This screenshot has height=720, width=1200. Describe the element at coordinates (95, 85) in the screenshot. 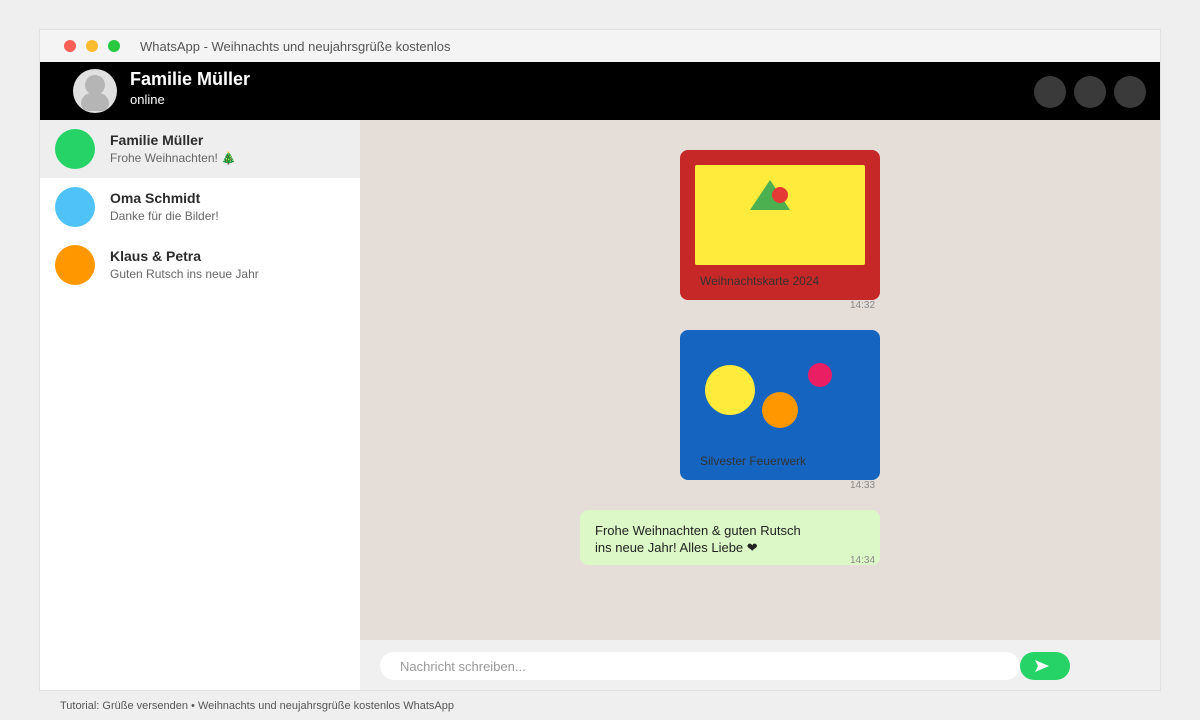

I see `avatar-head-icon` at that location.